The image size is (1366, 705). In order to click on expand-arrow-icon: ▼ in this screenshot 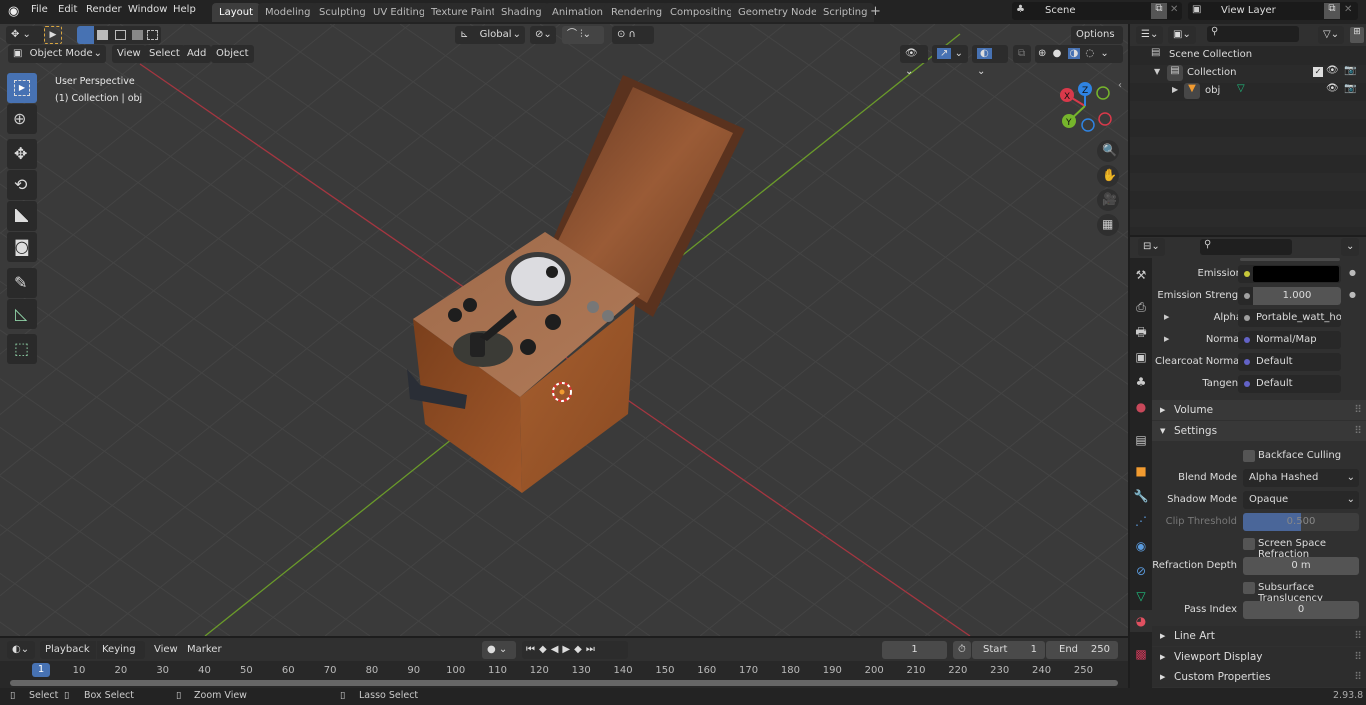, I will do `click(1157, 71)`.